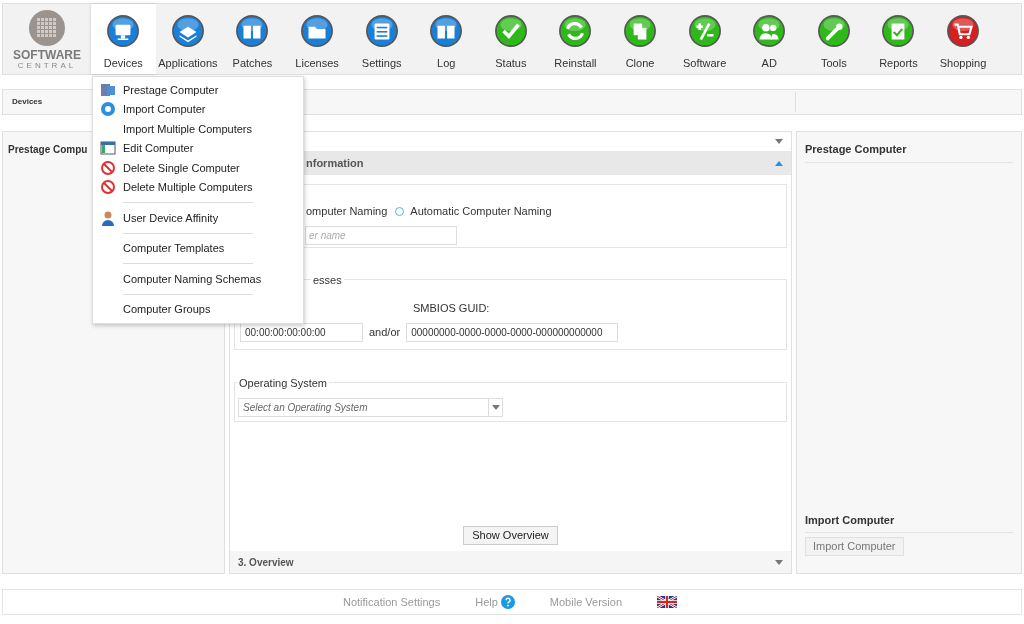 This screenshot has width=1024, height=624. Describe the element at coordinates (495, 407) in the screenshot. I see `dropdown-caret-icon` at that location.